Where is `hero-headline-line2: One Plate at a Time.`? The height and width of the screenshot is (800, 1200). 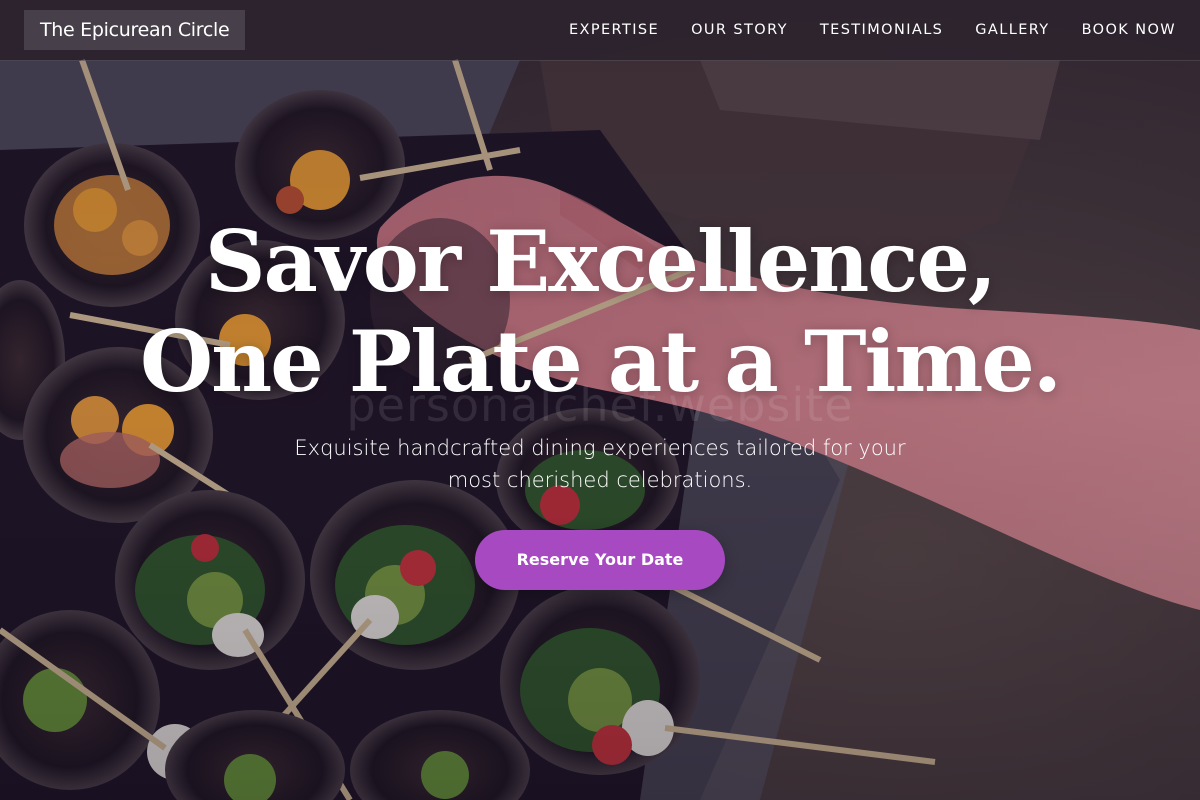 hero-headline-line2: One Plate at a Time. is located at coordinates (600, 361).